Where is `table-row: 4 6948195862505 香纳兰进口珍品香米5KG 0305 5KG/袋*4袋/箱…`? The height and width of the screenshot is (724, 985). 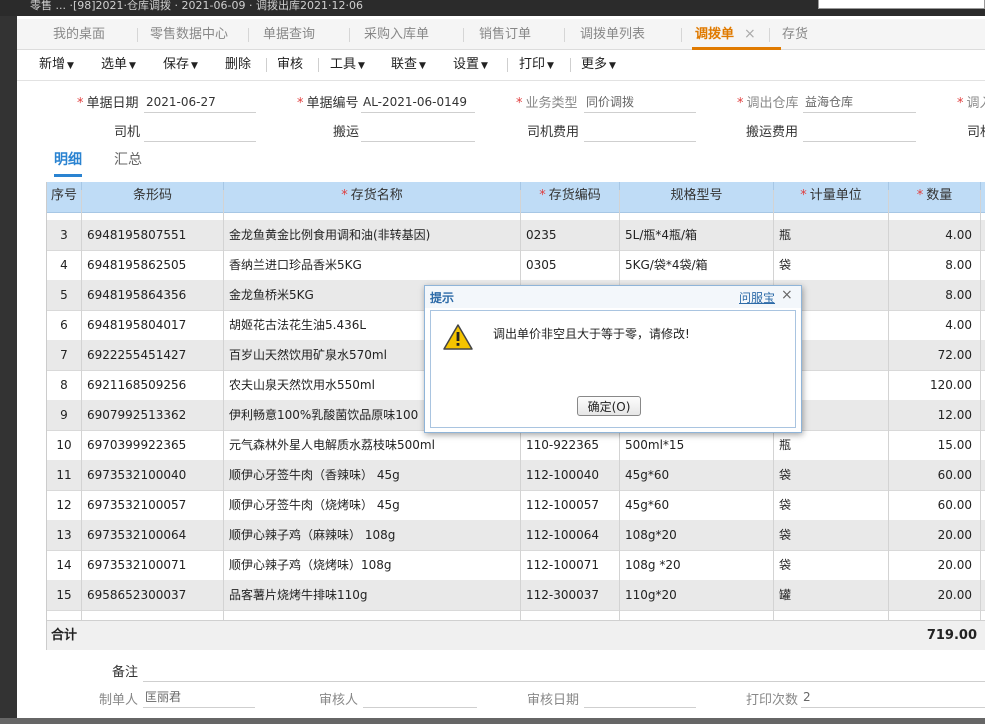 table-row: 4 6948195862505 香纳兰进口珍品香米5KG 0305 5KG/袋*4袋/箱… is located at coordinates (516, 265).